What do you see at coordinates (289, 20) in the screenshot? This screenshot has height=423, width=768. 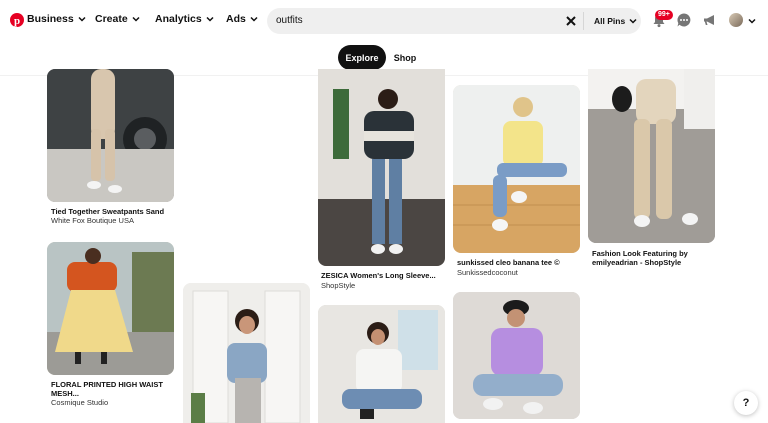 I see `search-input: outfits` at bounding box center [289, 20].